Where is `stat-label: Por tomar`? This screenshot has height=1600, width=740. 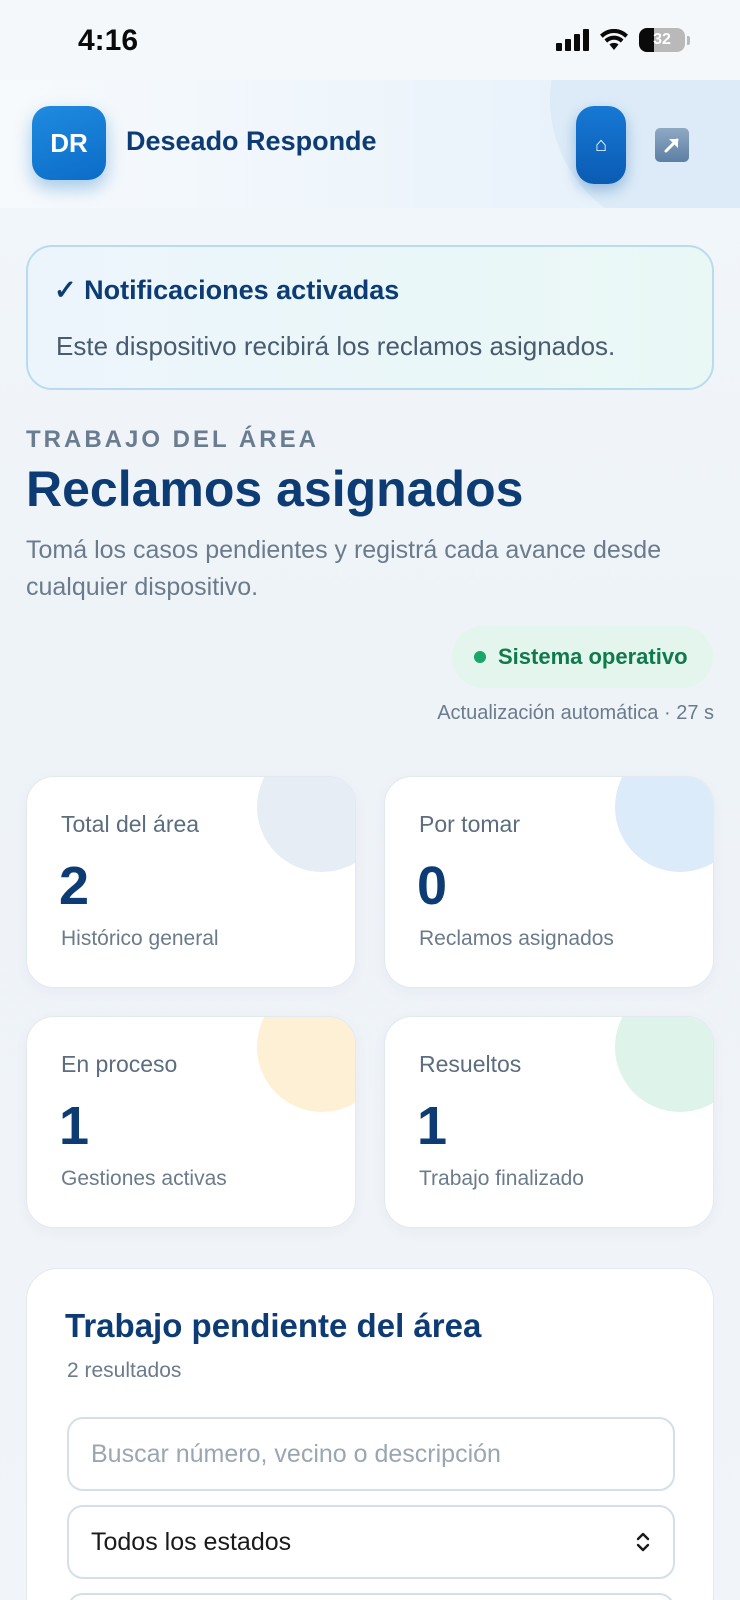 stat-label: Por tomar is located at coordinates (469, 824).